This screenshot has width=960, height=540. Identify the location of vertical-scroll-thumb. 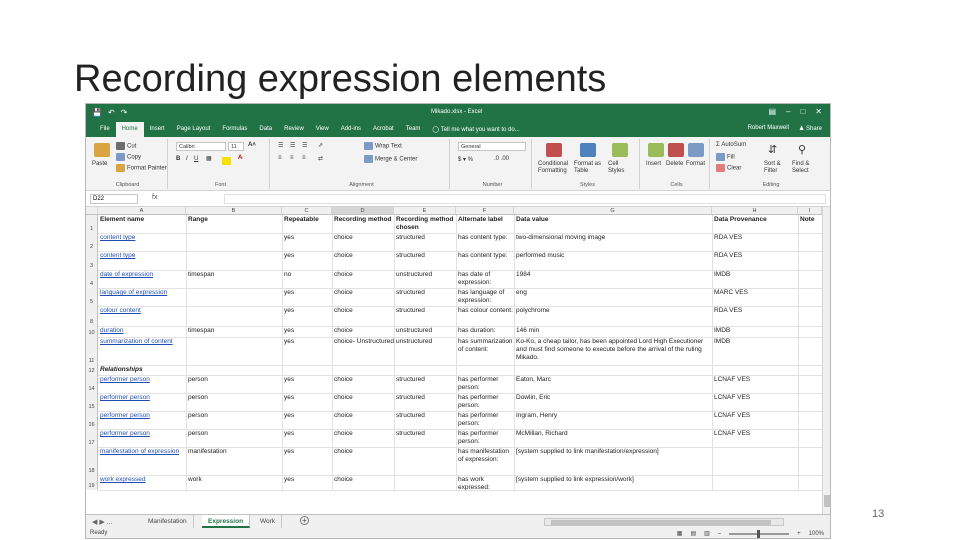
(827, 501).